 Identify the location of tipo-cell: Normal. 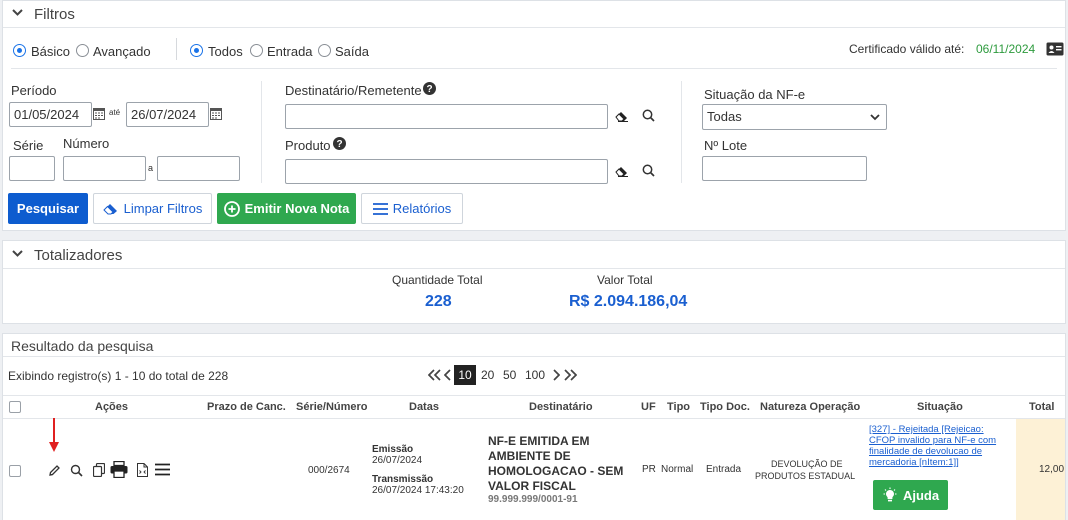
(677, 469).